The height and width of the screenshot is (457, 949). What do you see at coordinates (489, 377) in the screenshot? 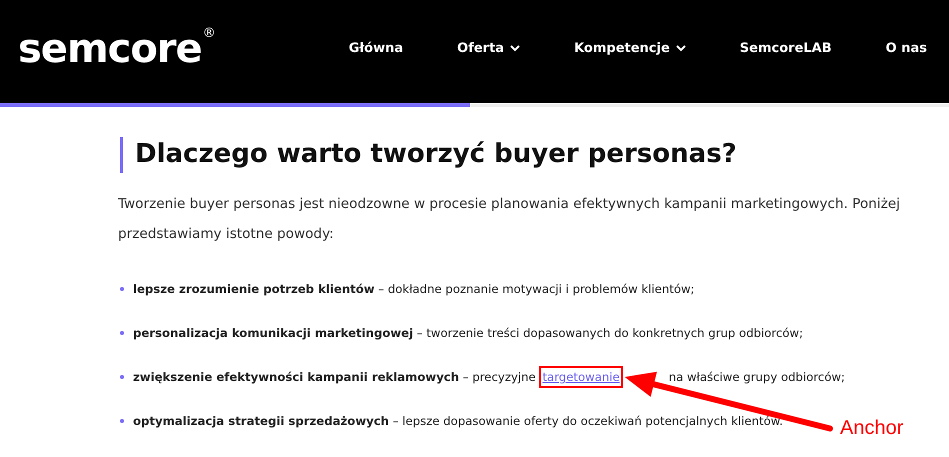
I see `bullet-text: zwiększenie efektywności kampanii reklamowych – precyzyjne targetowanie na właściwe grupy odbiorców;` at bounding box center [489, 377].